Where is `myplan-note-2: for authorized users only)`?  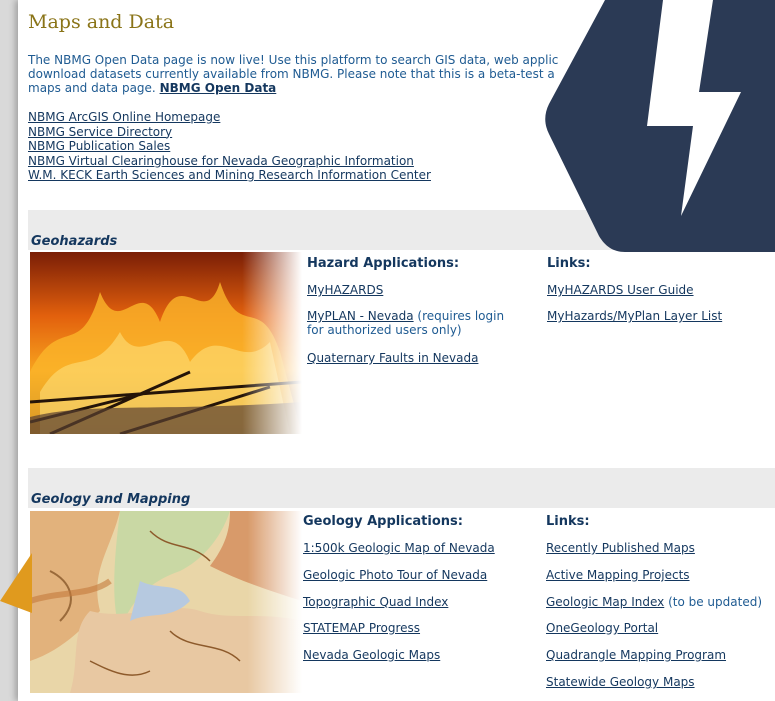
myplan-note-2: for authorized users only) is located at coordinates (384, 330).